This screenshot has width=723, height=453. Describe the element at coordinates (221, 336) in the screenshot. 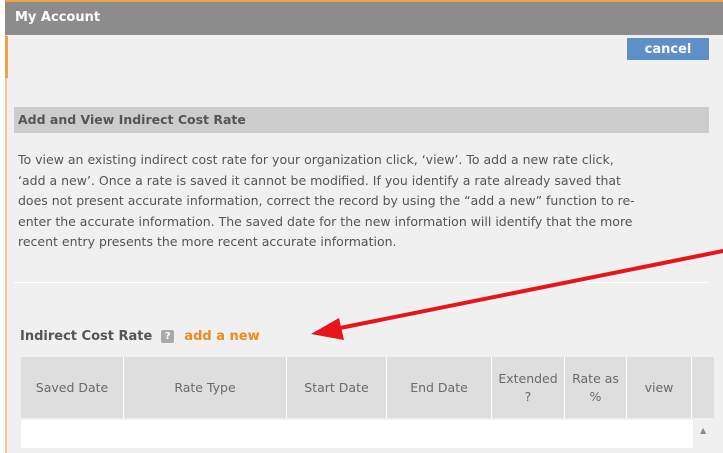

I see `add-new-link: add a new` at that location.